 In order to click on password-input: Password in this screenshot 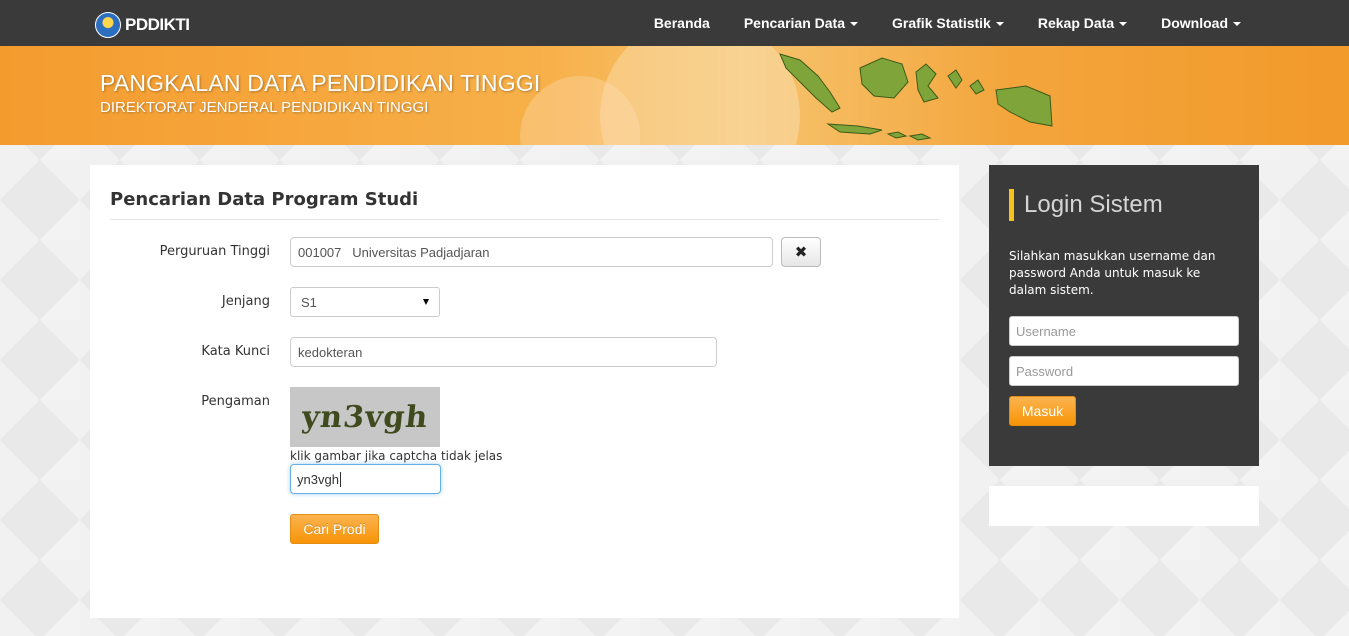, I will do `click(1124, 371)`.